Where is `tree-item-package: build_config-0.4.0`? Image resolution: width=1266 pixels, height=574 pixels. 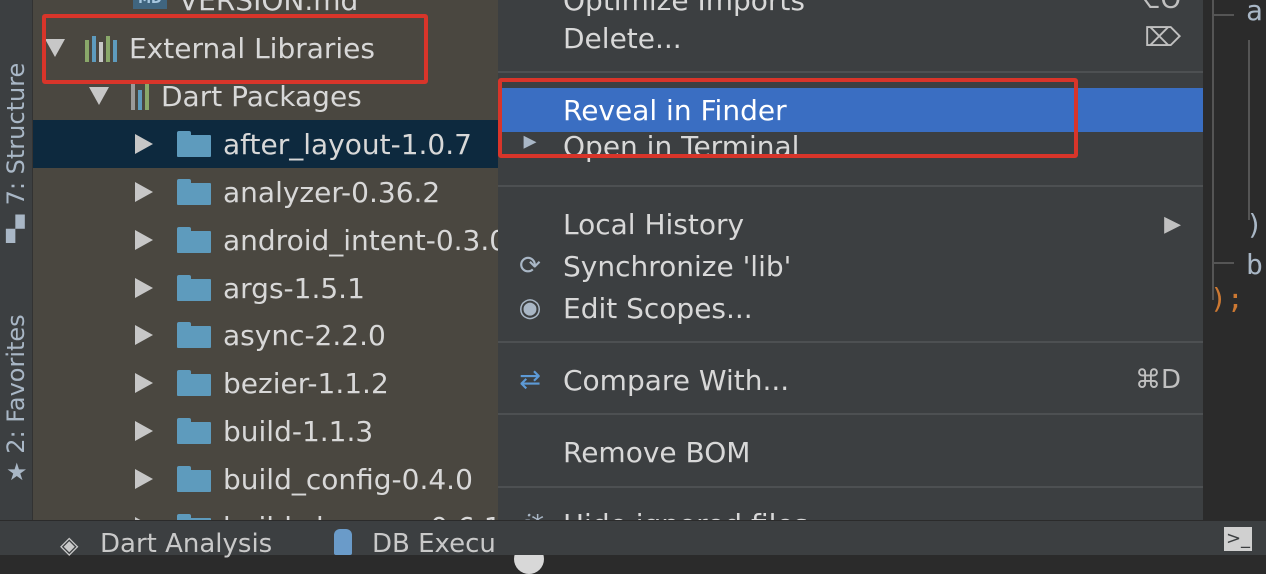 tree-item-package: build_config-0.4.0 is located at coordinates (265, 479).